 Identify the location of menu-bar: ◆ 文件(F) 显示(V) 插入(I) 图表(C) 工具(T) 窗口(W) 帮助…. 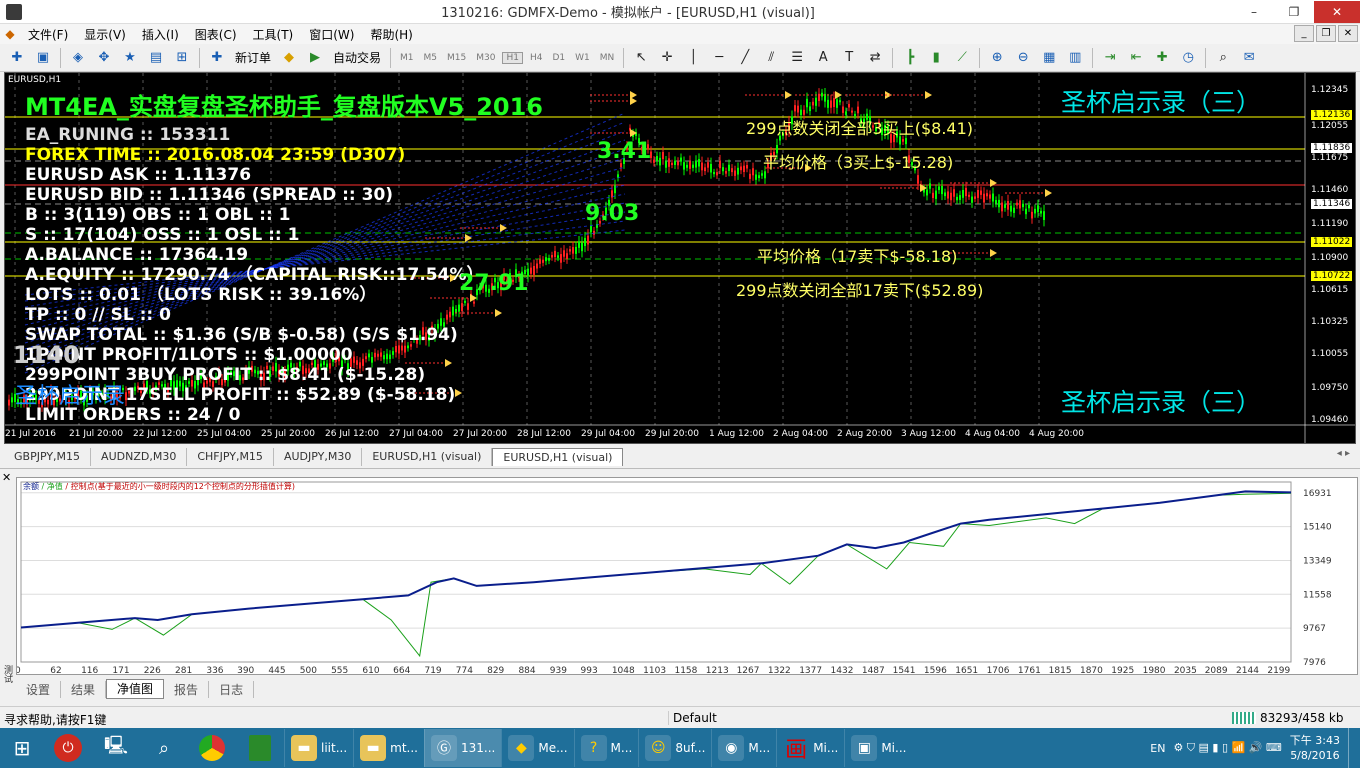
(680, 34).